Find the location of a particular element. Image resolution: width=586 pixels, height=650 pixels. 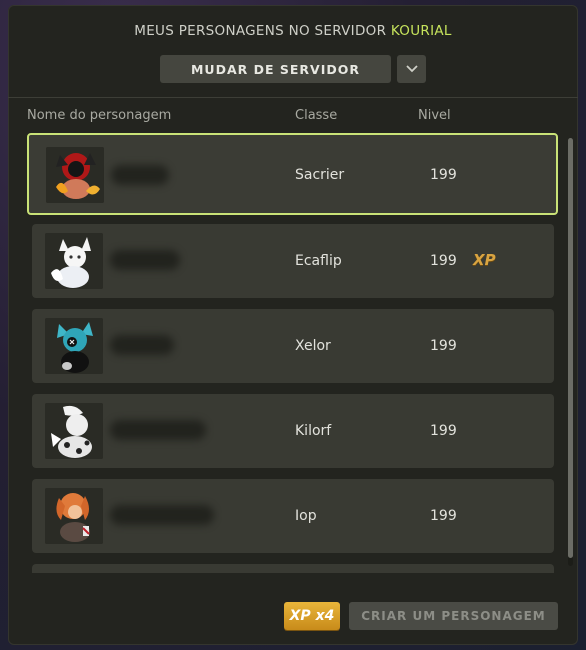

chevron-down-icon is located at coordinates (411, 69).